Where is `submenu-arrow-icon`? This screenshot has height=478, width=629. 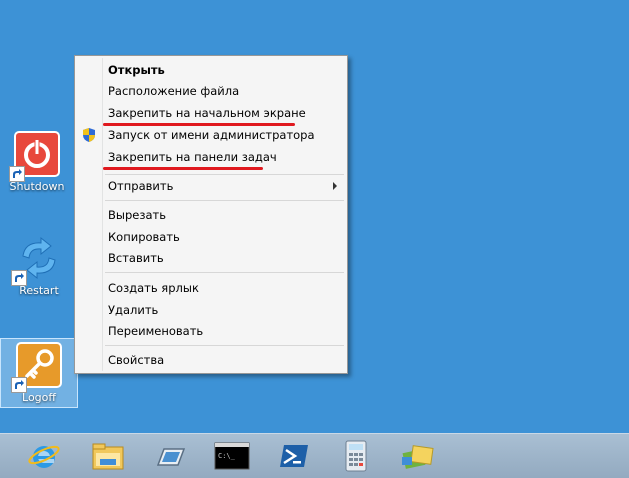 submenu-arrow-icon is located at coordinates (335, 186).